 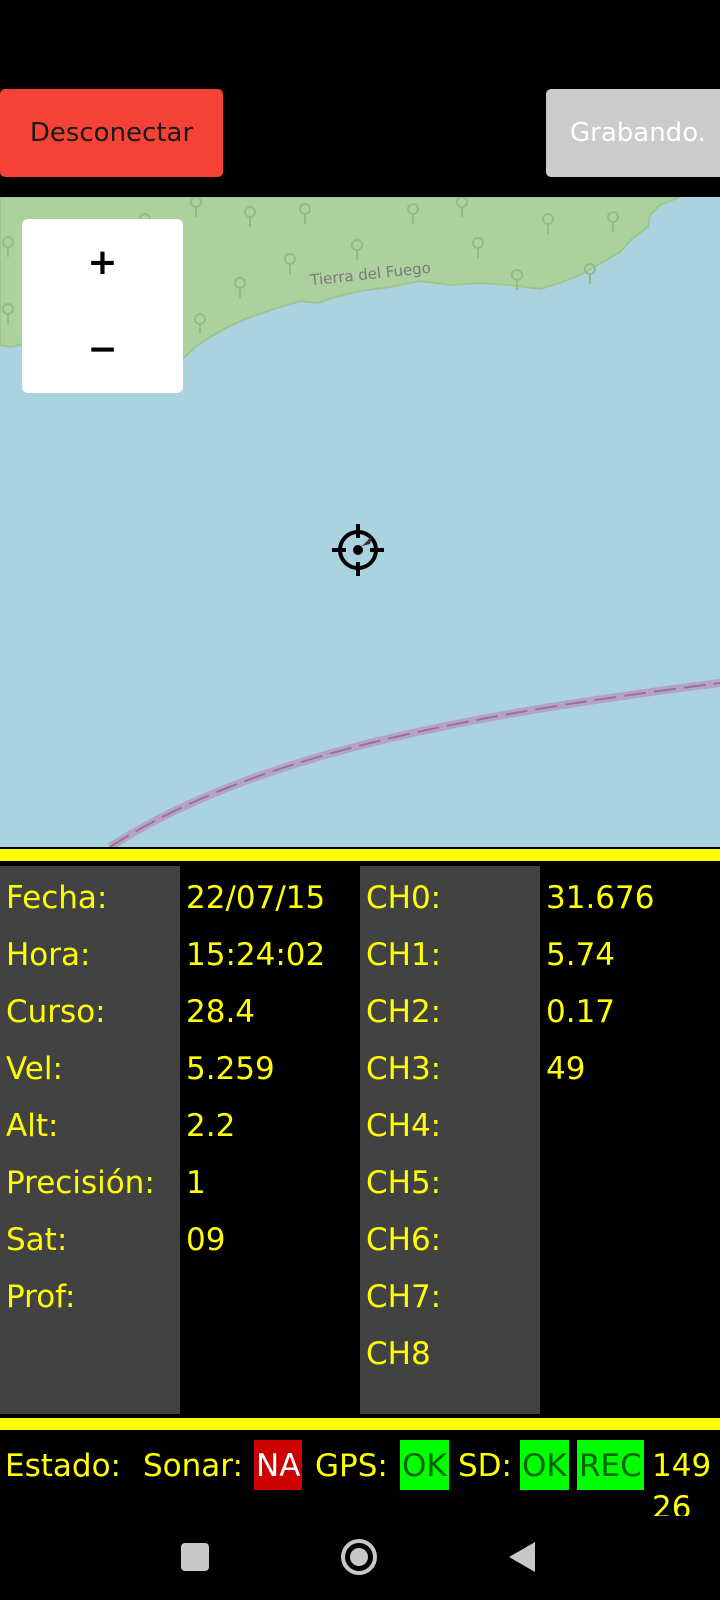 I want to click on value-precision: 1, so click(x=196, y=1183).